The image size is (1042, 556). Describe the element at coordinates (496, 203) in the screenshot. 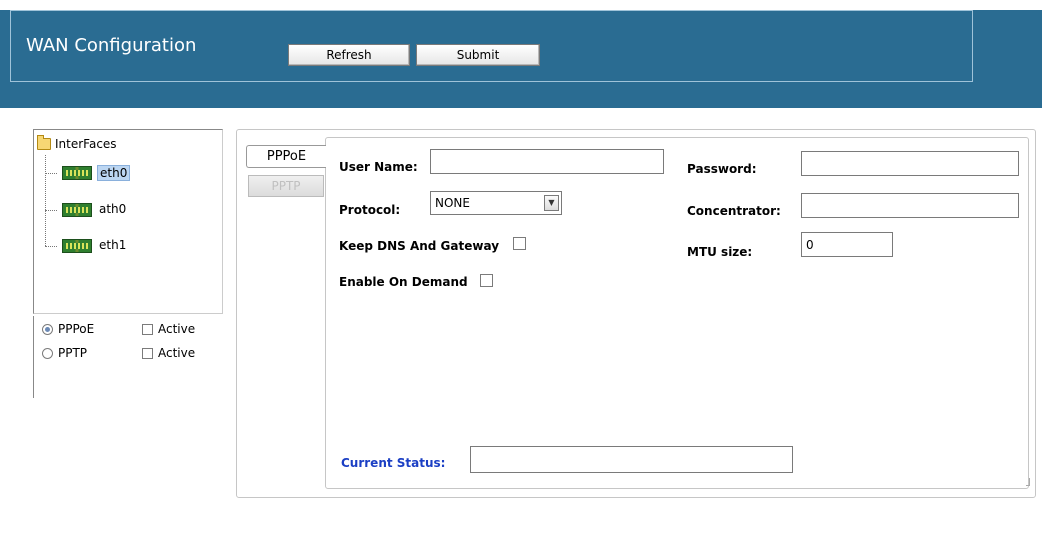

I see `protocol-select: NONE ▼` at that location.